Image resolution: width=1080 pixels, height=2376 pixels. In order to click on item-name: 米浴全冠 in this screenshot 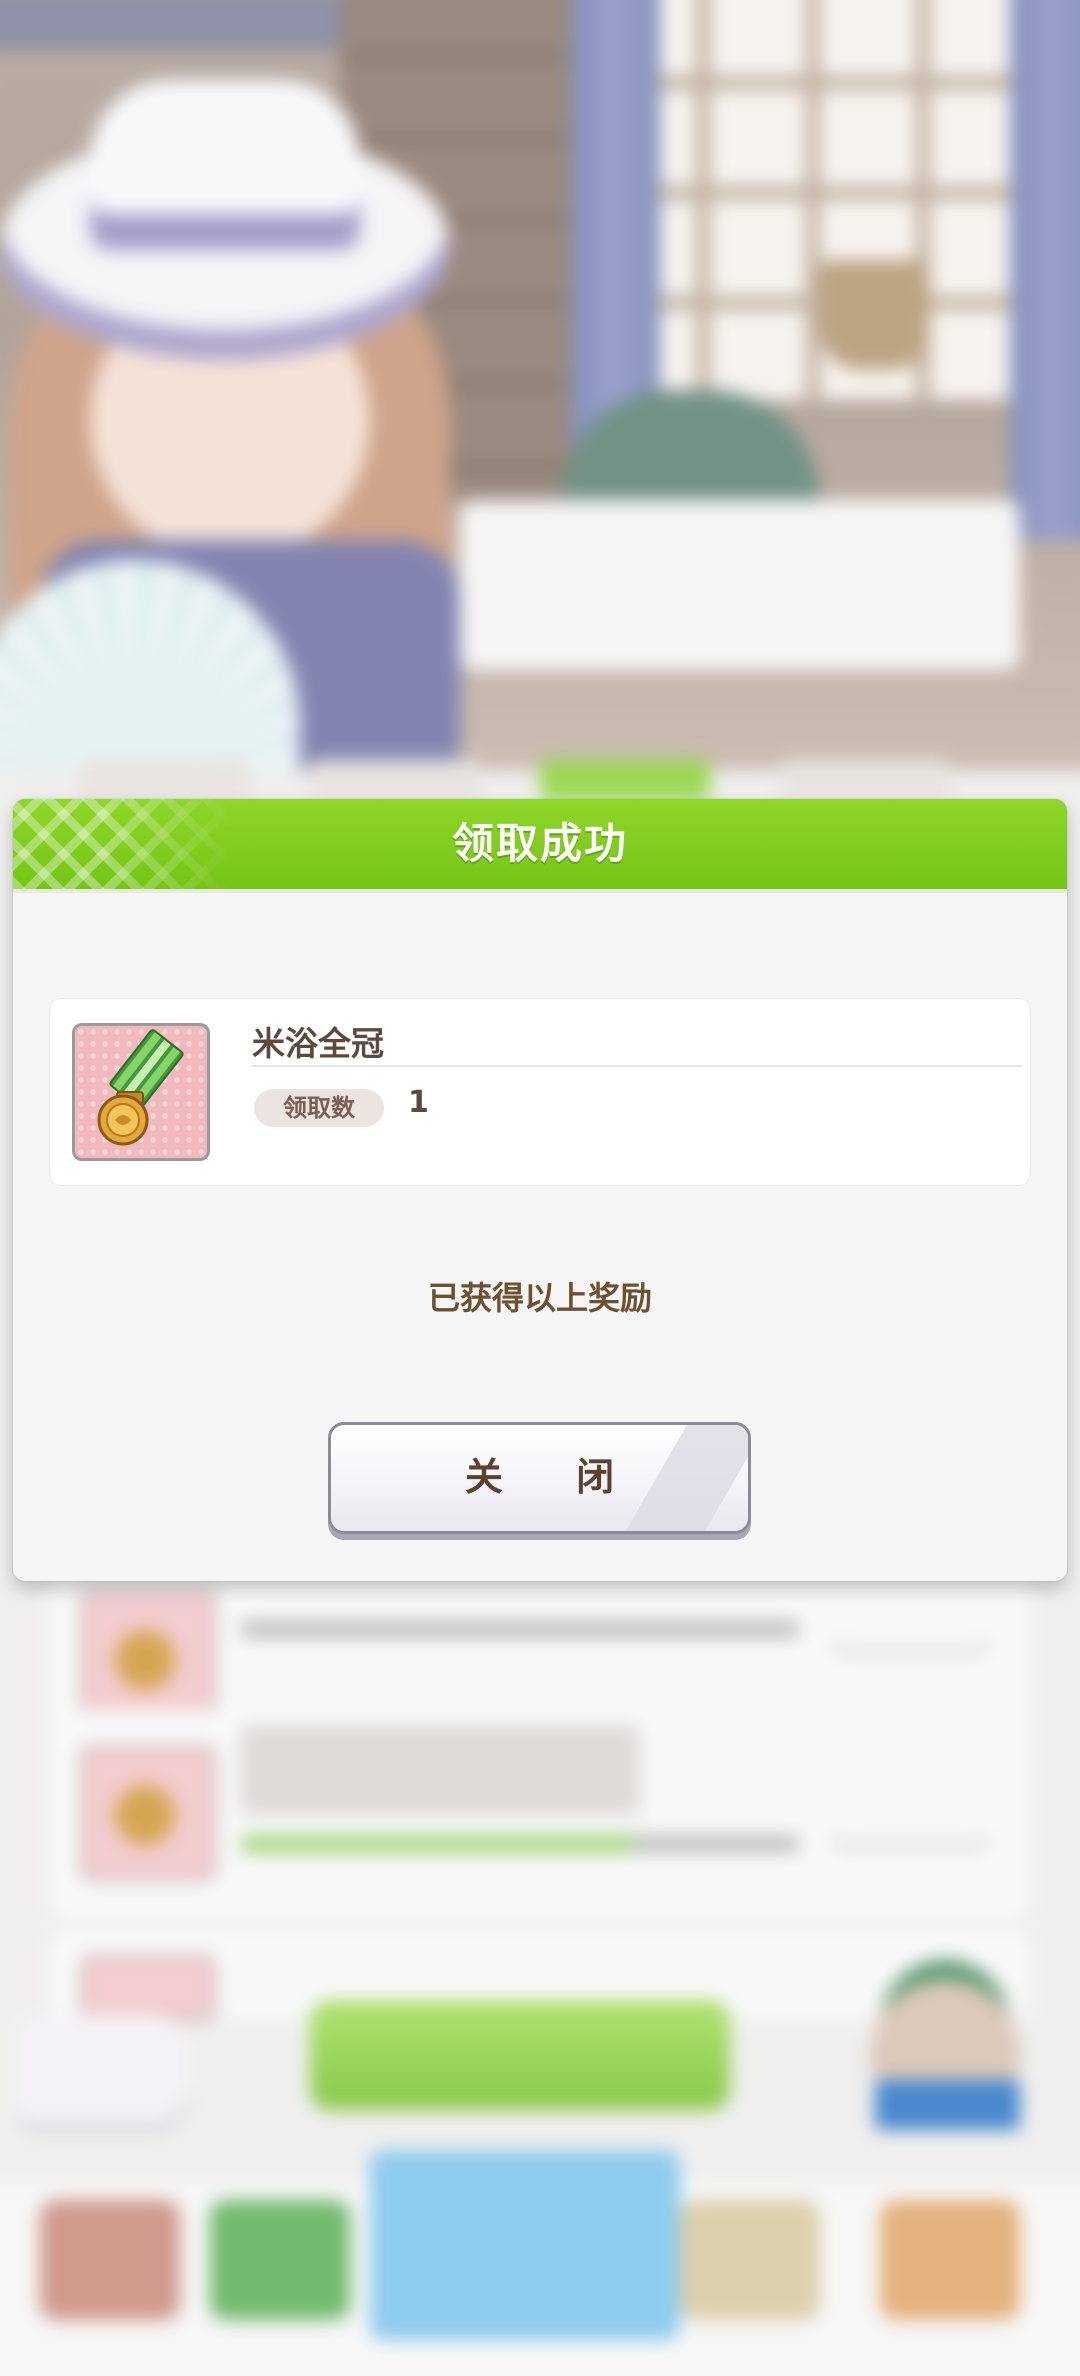, I will do `click(318, 1043)`.